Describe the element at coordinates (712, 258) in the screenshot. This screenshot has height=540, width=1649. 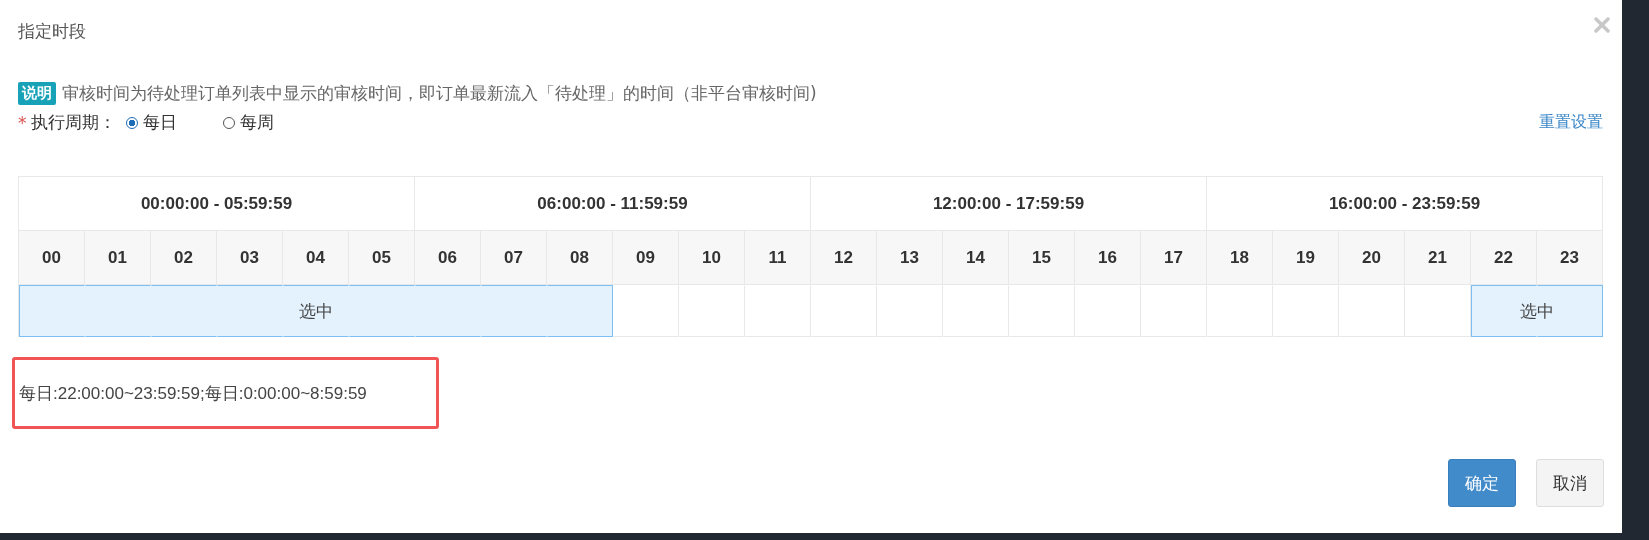
I see `hour-header: 10` at that location.